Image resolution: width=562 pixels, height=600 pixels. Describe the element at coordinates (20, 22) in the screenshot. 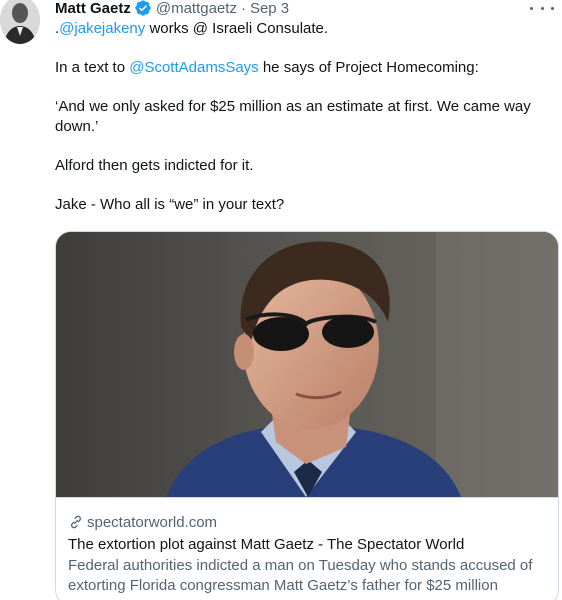

I see `avatar` at that location.